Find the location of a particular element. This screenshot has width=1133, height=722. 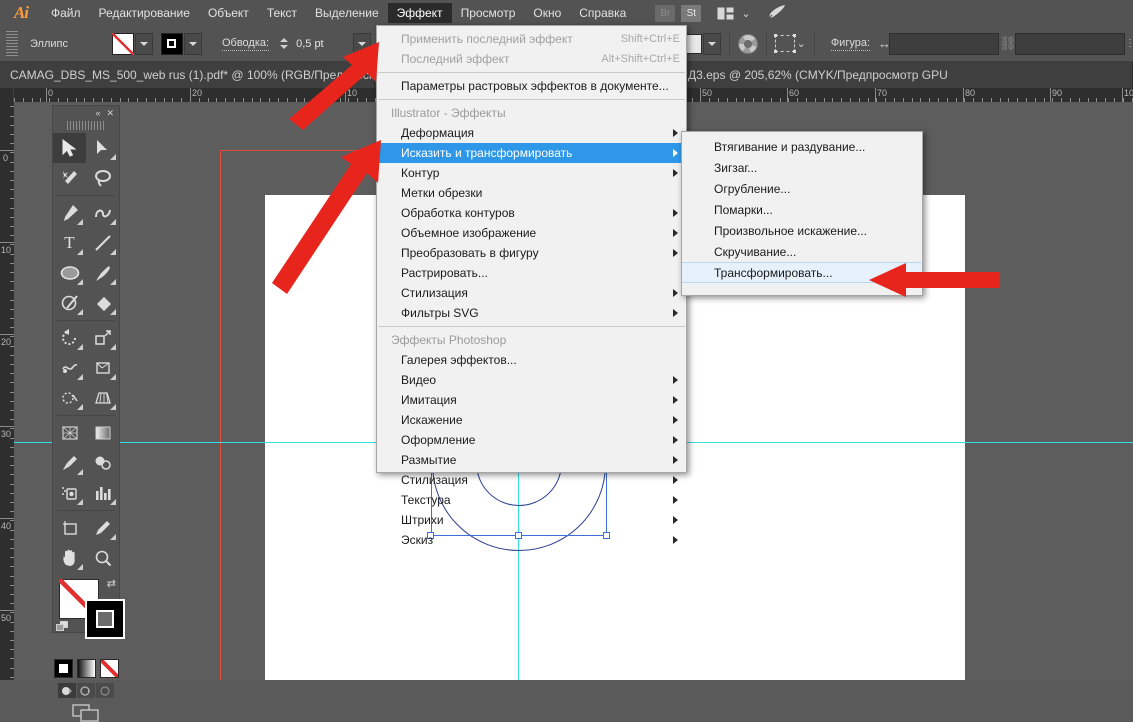

mesh-tool is located at coordinates (69, 433).